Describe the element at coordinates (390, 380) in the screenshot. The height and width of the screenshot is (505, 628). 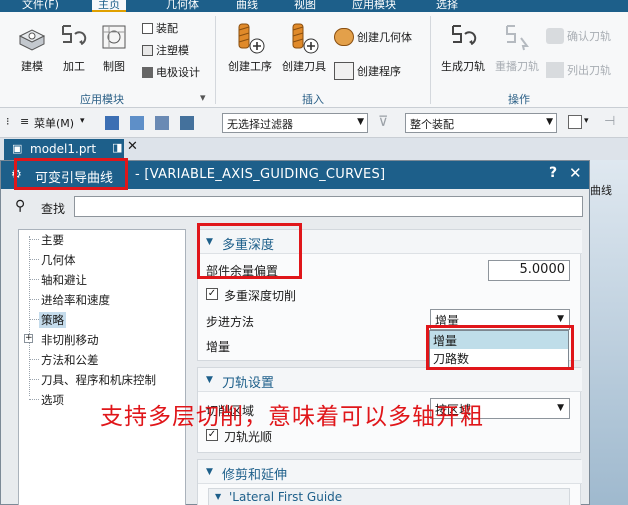
I see `toolpath-settings-header: ▼ 刀轨设置` at that location.